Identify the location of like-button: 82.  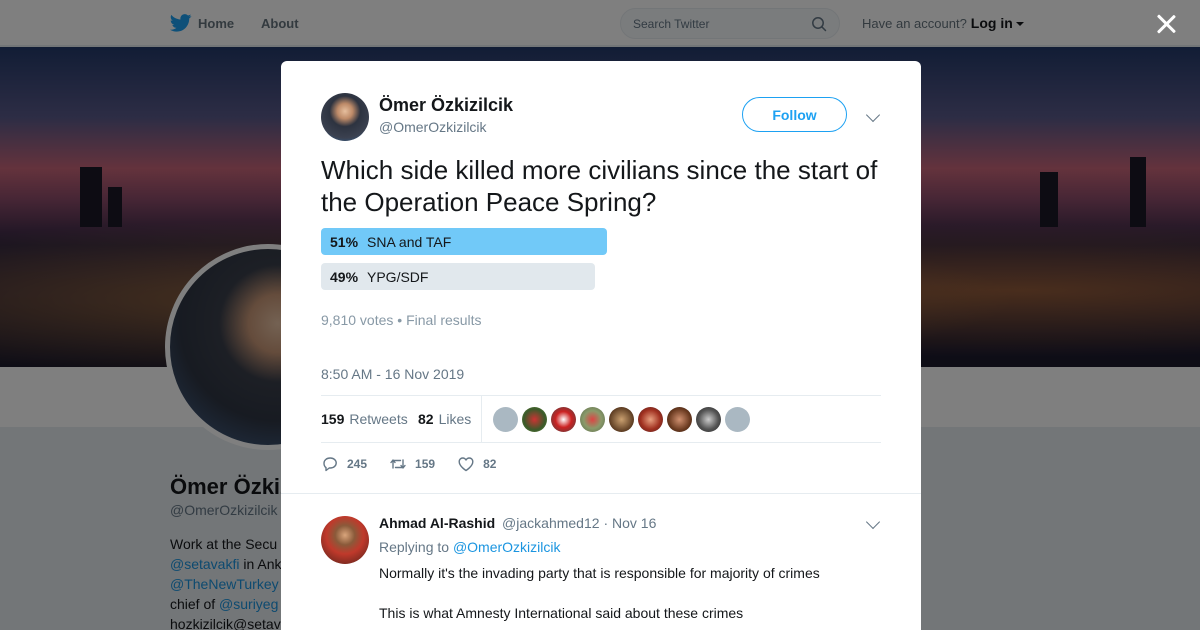
(476, 464).